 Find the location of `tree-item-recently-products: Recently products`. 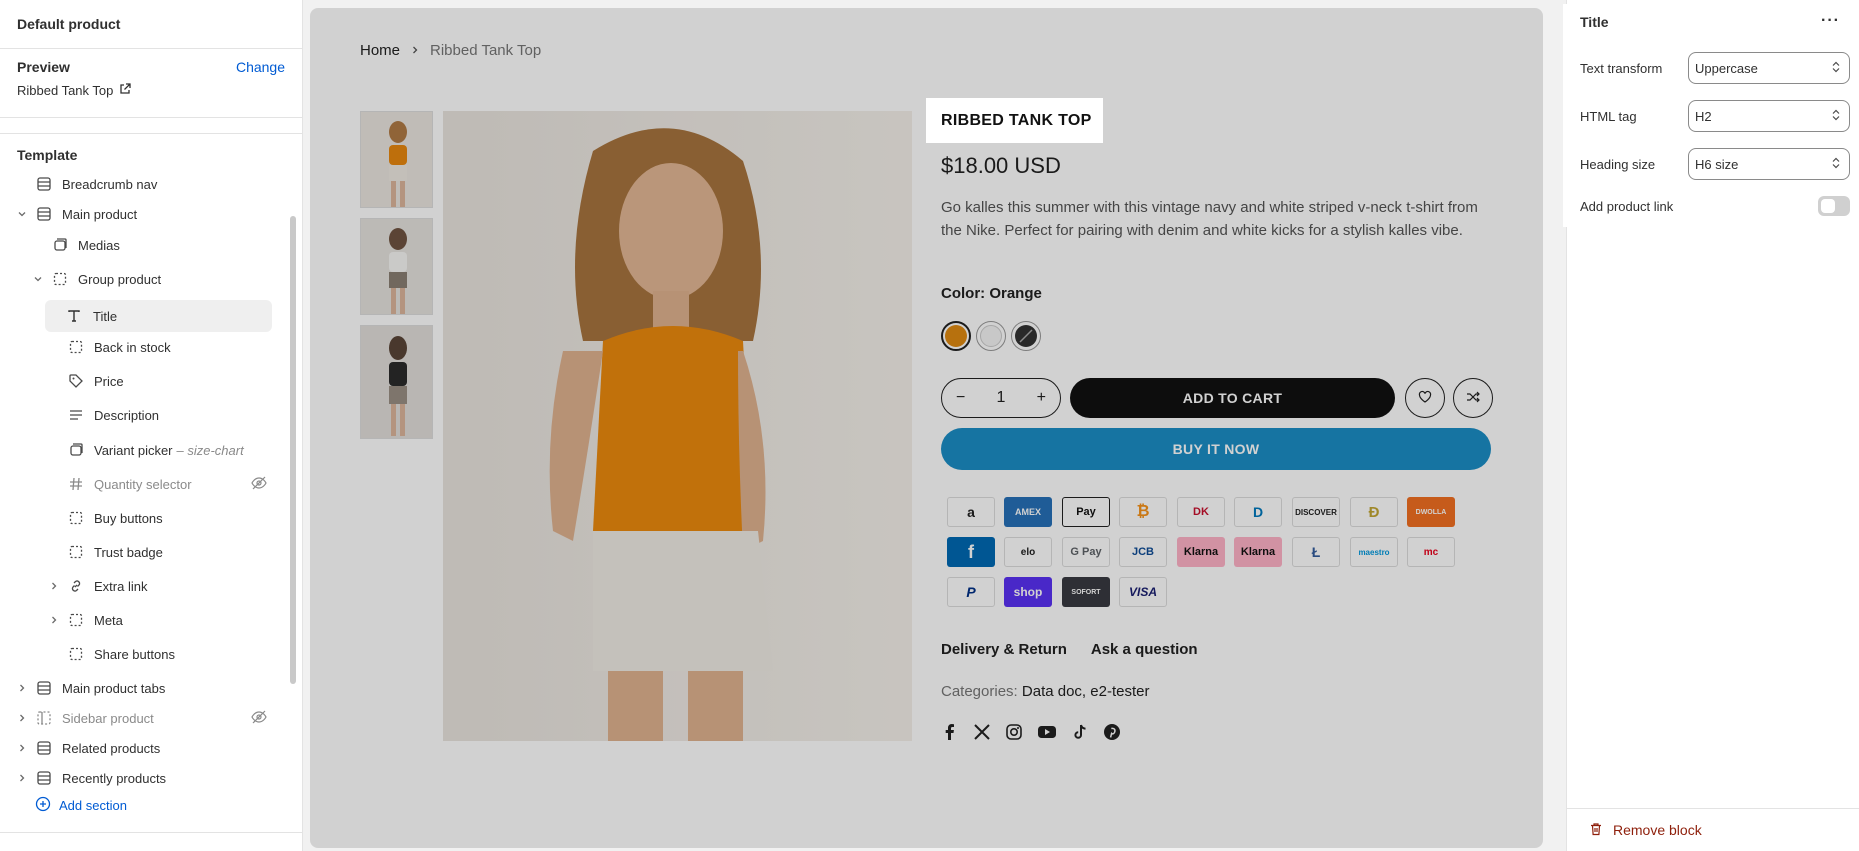

tree-item-recently-products: Recently products is located at coordinates (93, 778).